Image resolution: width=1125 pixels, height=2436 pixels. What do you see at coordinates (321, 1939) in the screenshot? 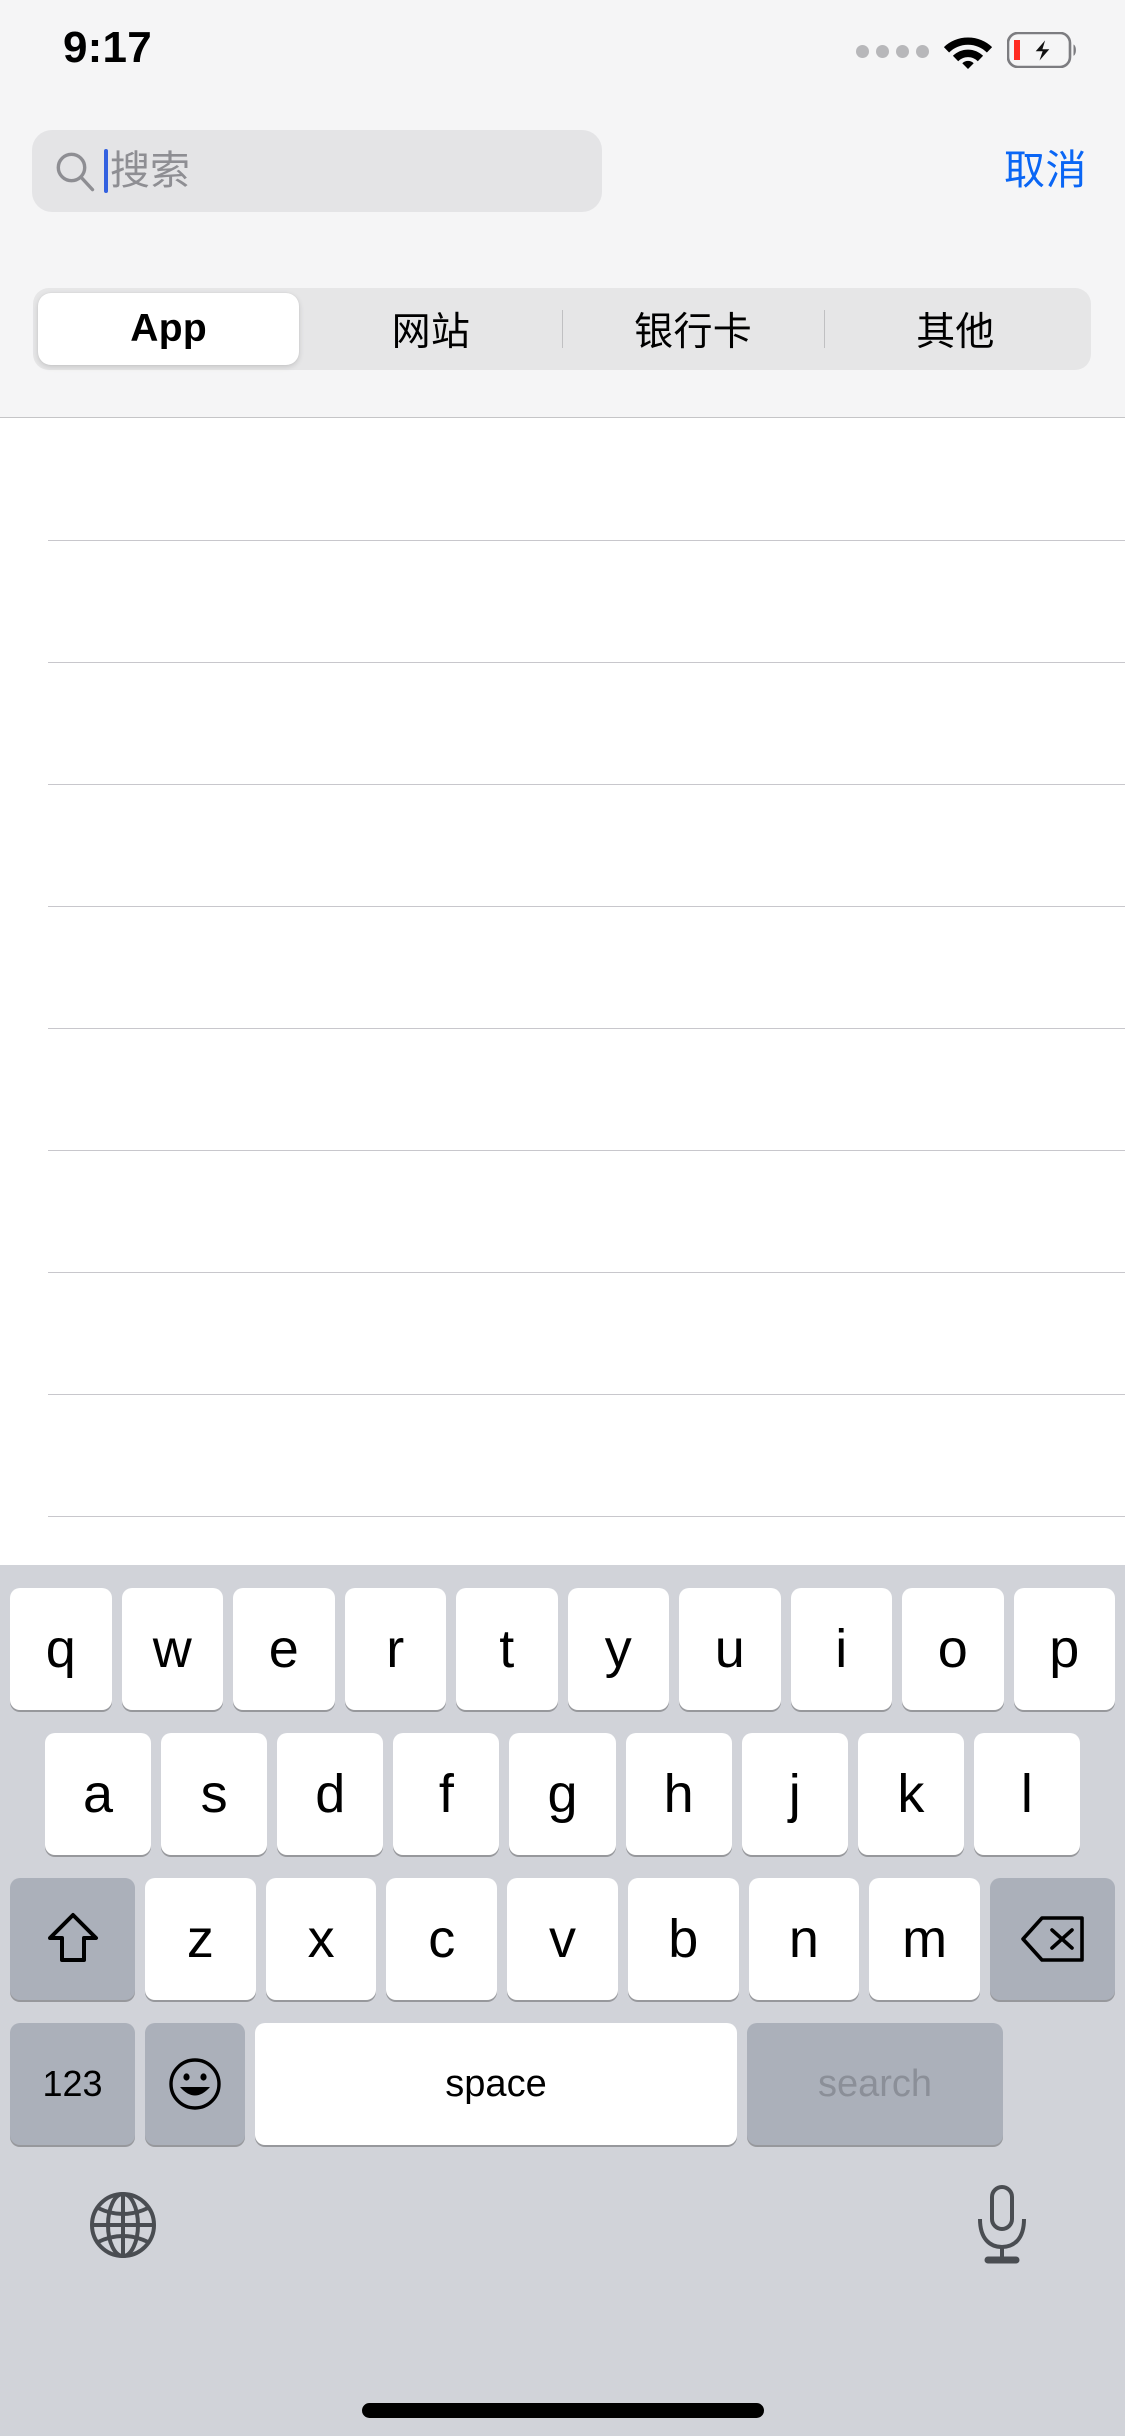
I see `key-x: x` at bounding box center [321, 1939].